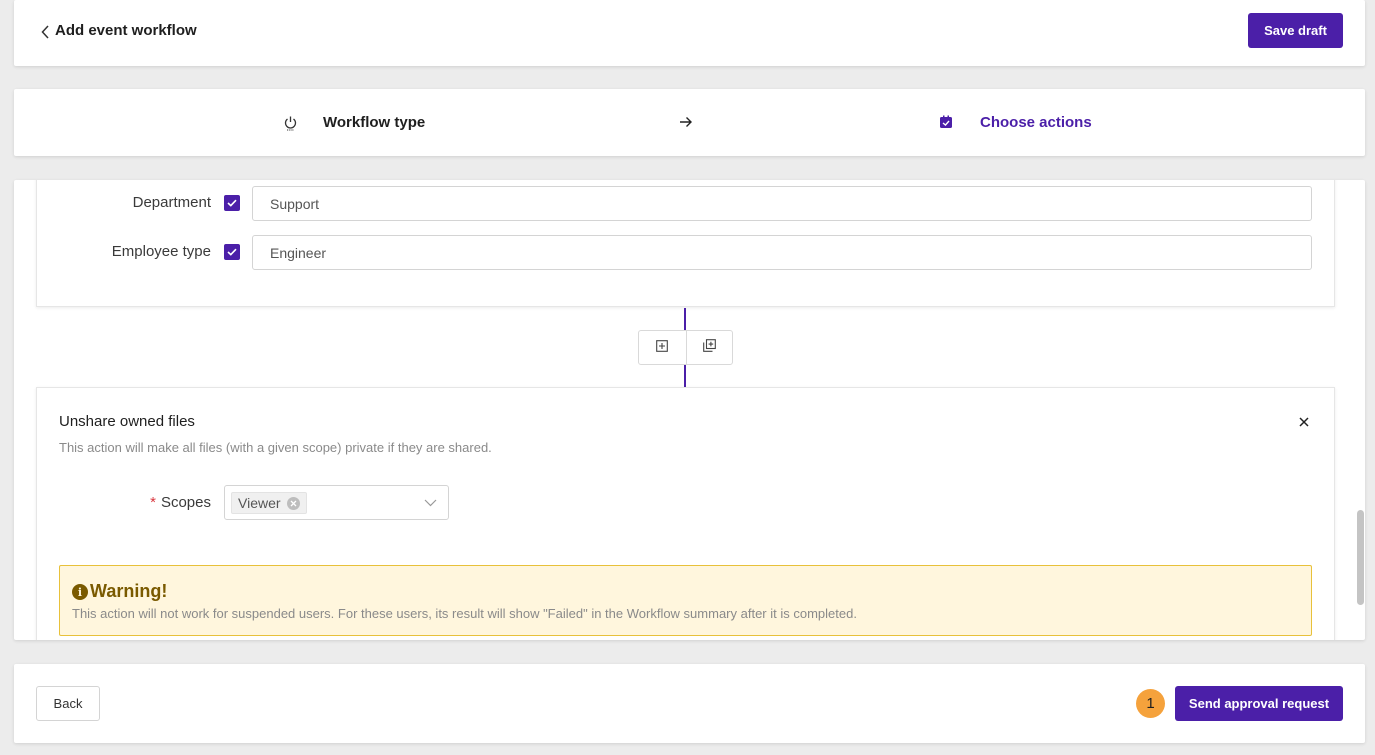 This screenshot has width=1375, height=755. What do you see at coordinates (293, 503) in the screenshot?
I see `remove-tag-icon` at bounding box center [293, 503].